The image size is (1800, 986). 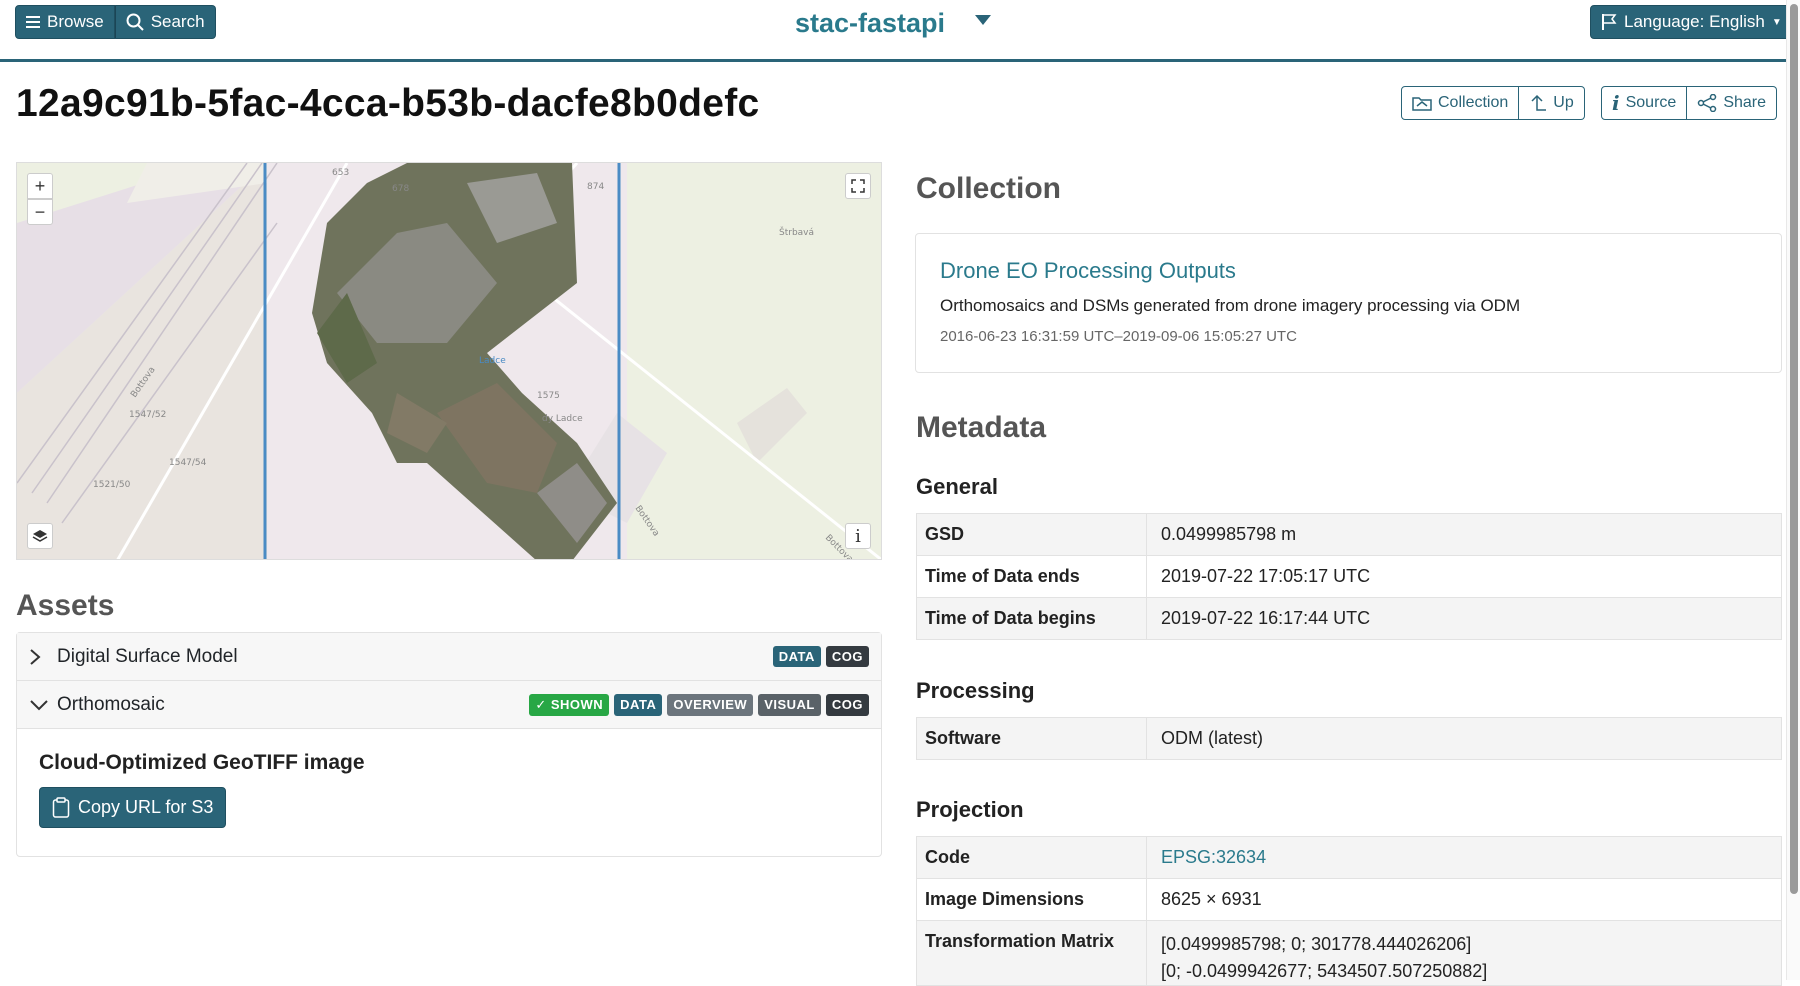 I want to click on badge-shown: ✓ SHOWN, so click(x=569, y=704).